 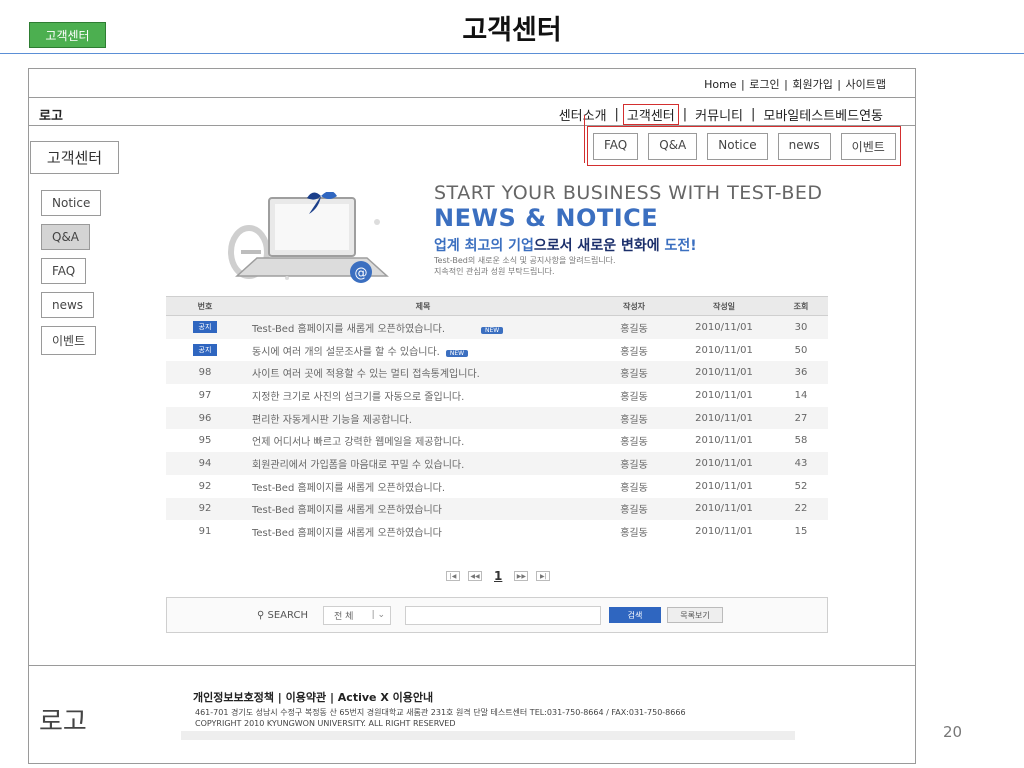 What do you see at coordinates (521, 576) in the screenshot?
I see `next-page-button: ▶▶` at bounding box center [521, 576].